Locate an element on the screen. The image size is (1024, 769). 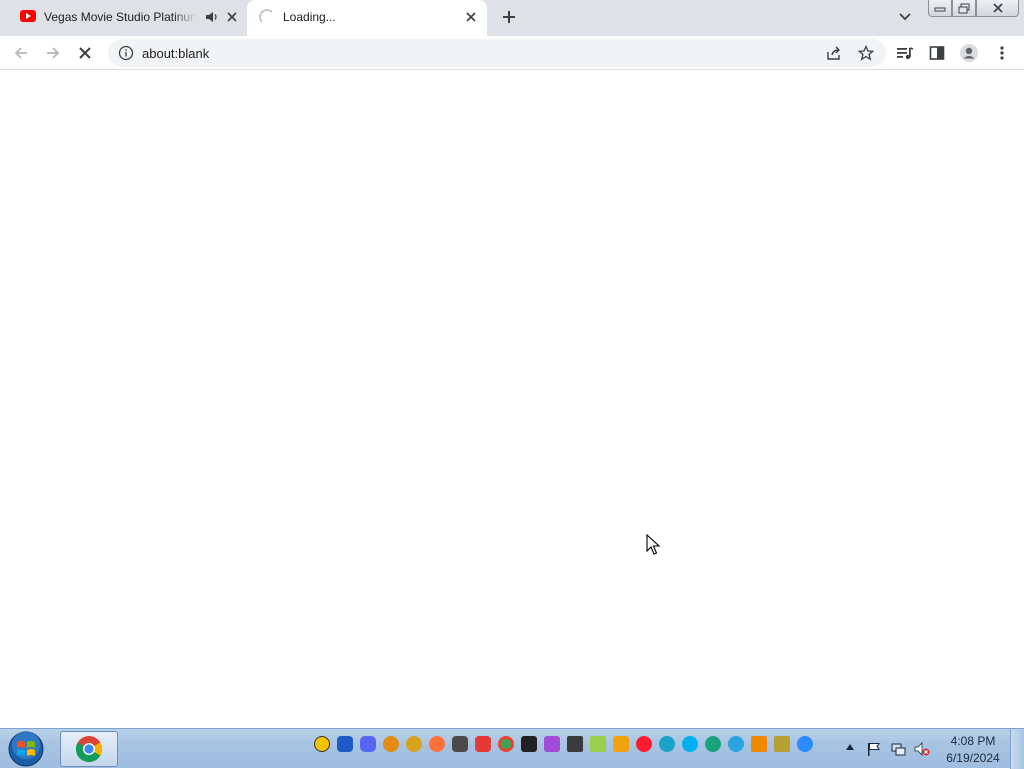
volume-muted-icon is located at coordinates (922, 749).